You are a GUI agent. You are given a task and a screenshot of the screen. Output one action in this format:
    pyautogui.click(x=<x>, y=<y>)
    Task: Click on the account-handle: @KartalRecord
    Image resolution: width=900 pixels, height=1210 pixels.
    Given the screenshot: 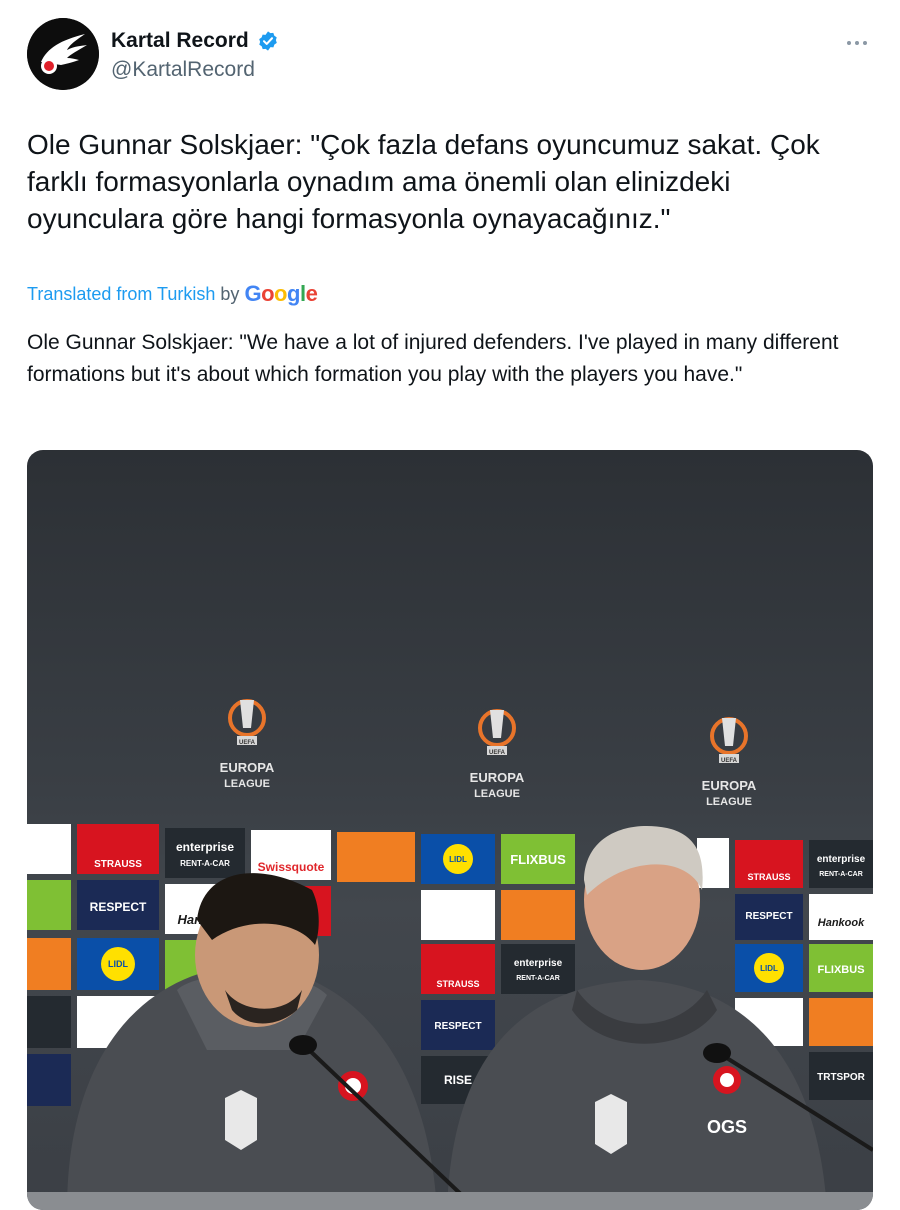 What is the action you would take?
    pyautogui.click(x=195, y=70)
    